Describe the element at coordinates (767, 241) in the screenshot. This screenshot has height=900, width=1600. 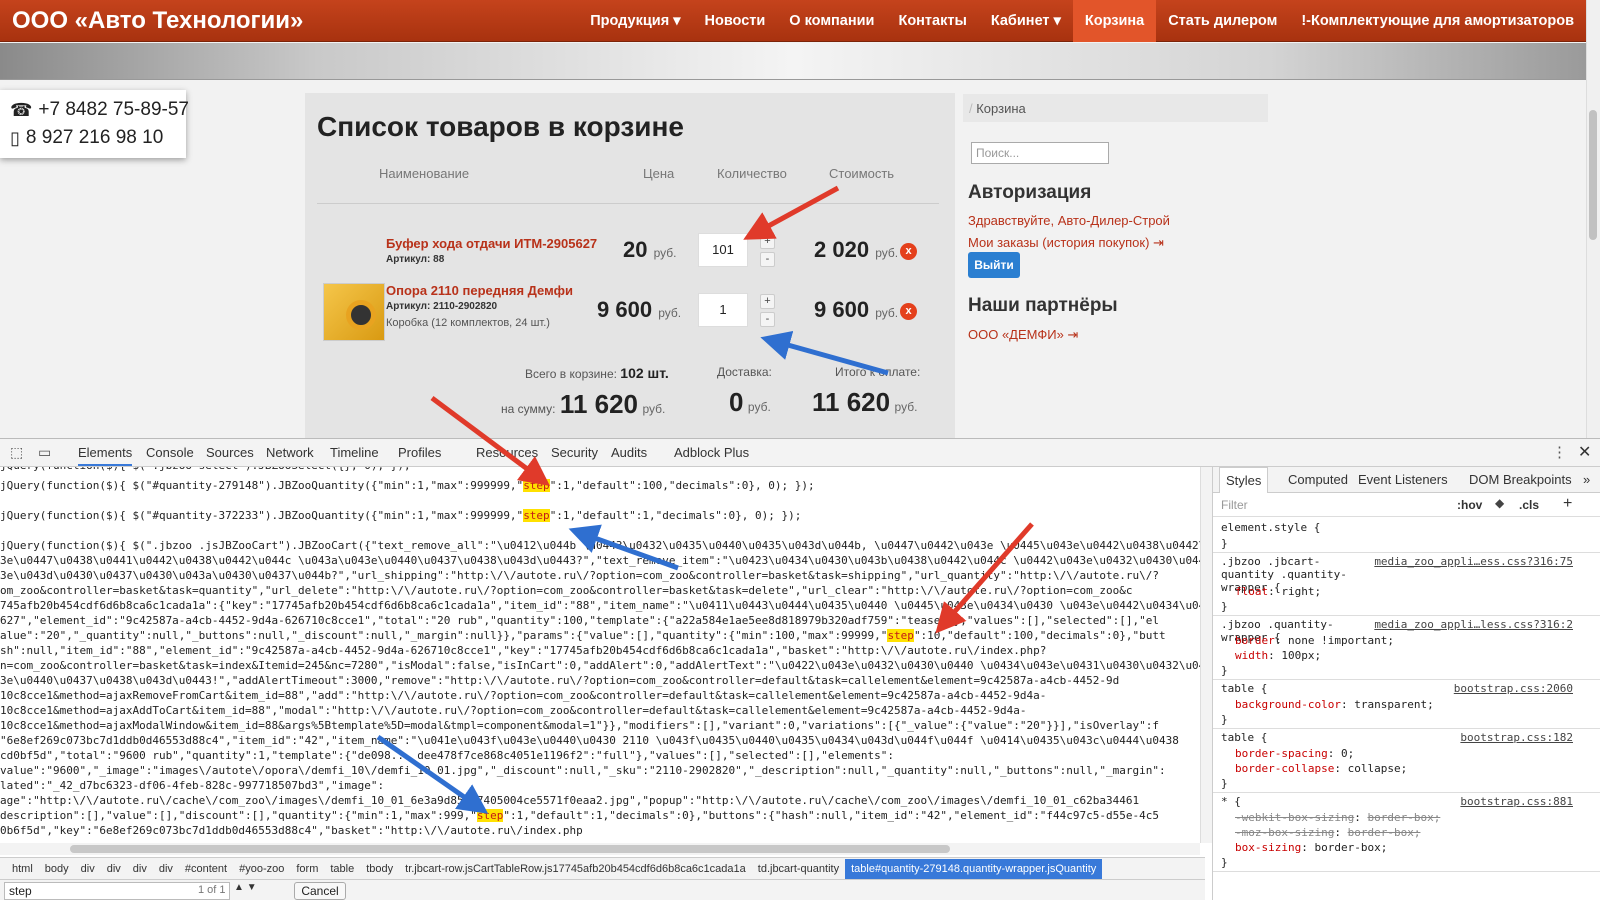
I see `qty-plus-button: +` at that location.